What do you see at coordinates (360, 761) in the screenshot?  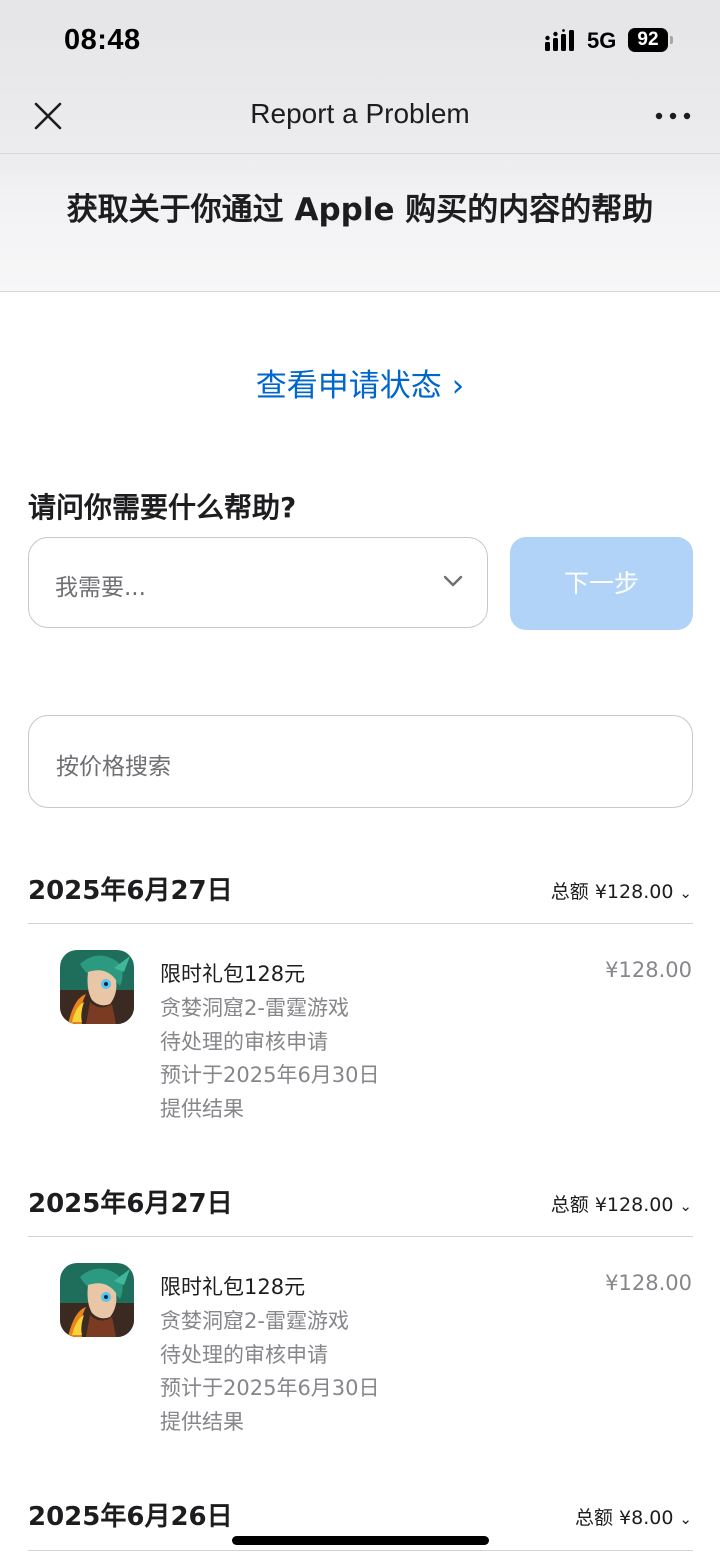 I see `price-search-input: 按价格搜索` at bounding box center [360, 761].